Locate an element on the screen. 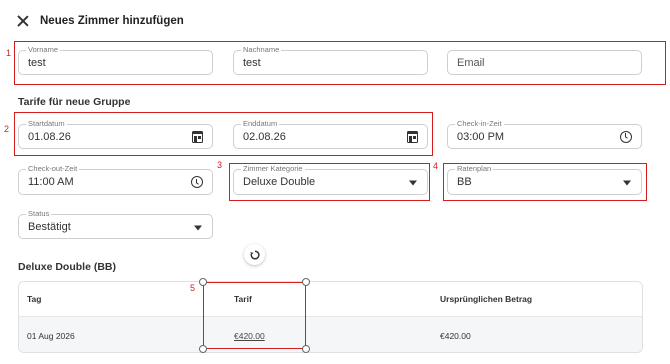 The image size is (670, 364). dialog-title: Neues Zimmer hinzufügen is located at coordinates (112, 21).